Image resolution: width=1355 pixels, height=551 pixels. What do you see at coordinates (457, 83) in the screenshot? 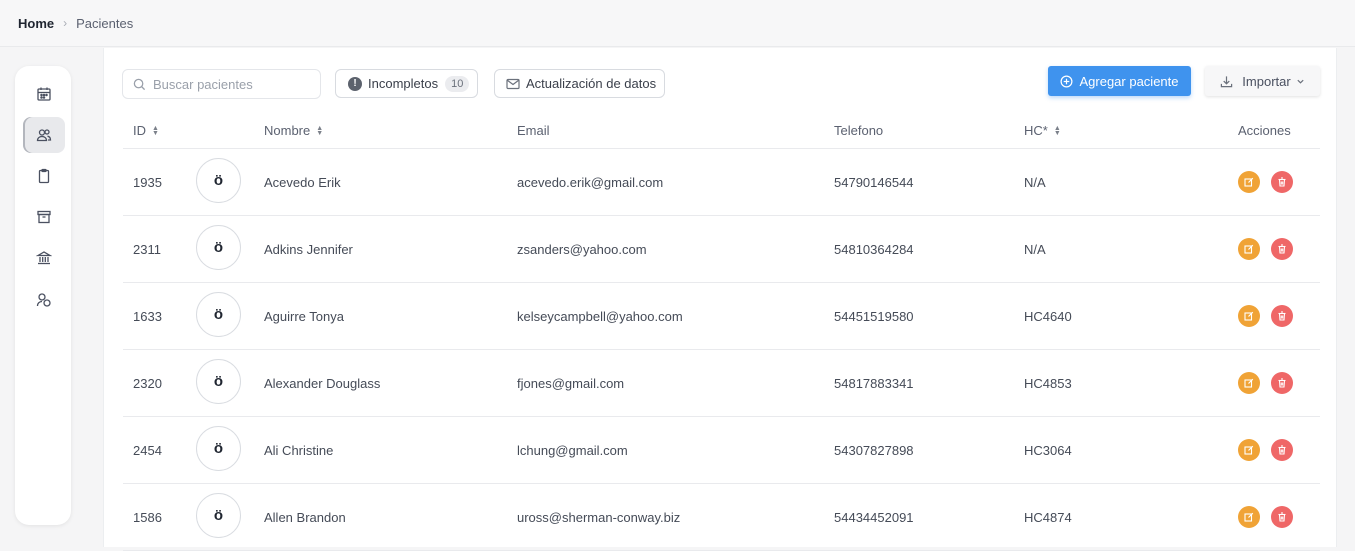
I see `incompletos-count-badge: 10` at bounding box center [457, 83].